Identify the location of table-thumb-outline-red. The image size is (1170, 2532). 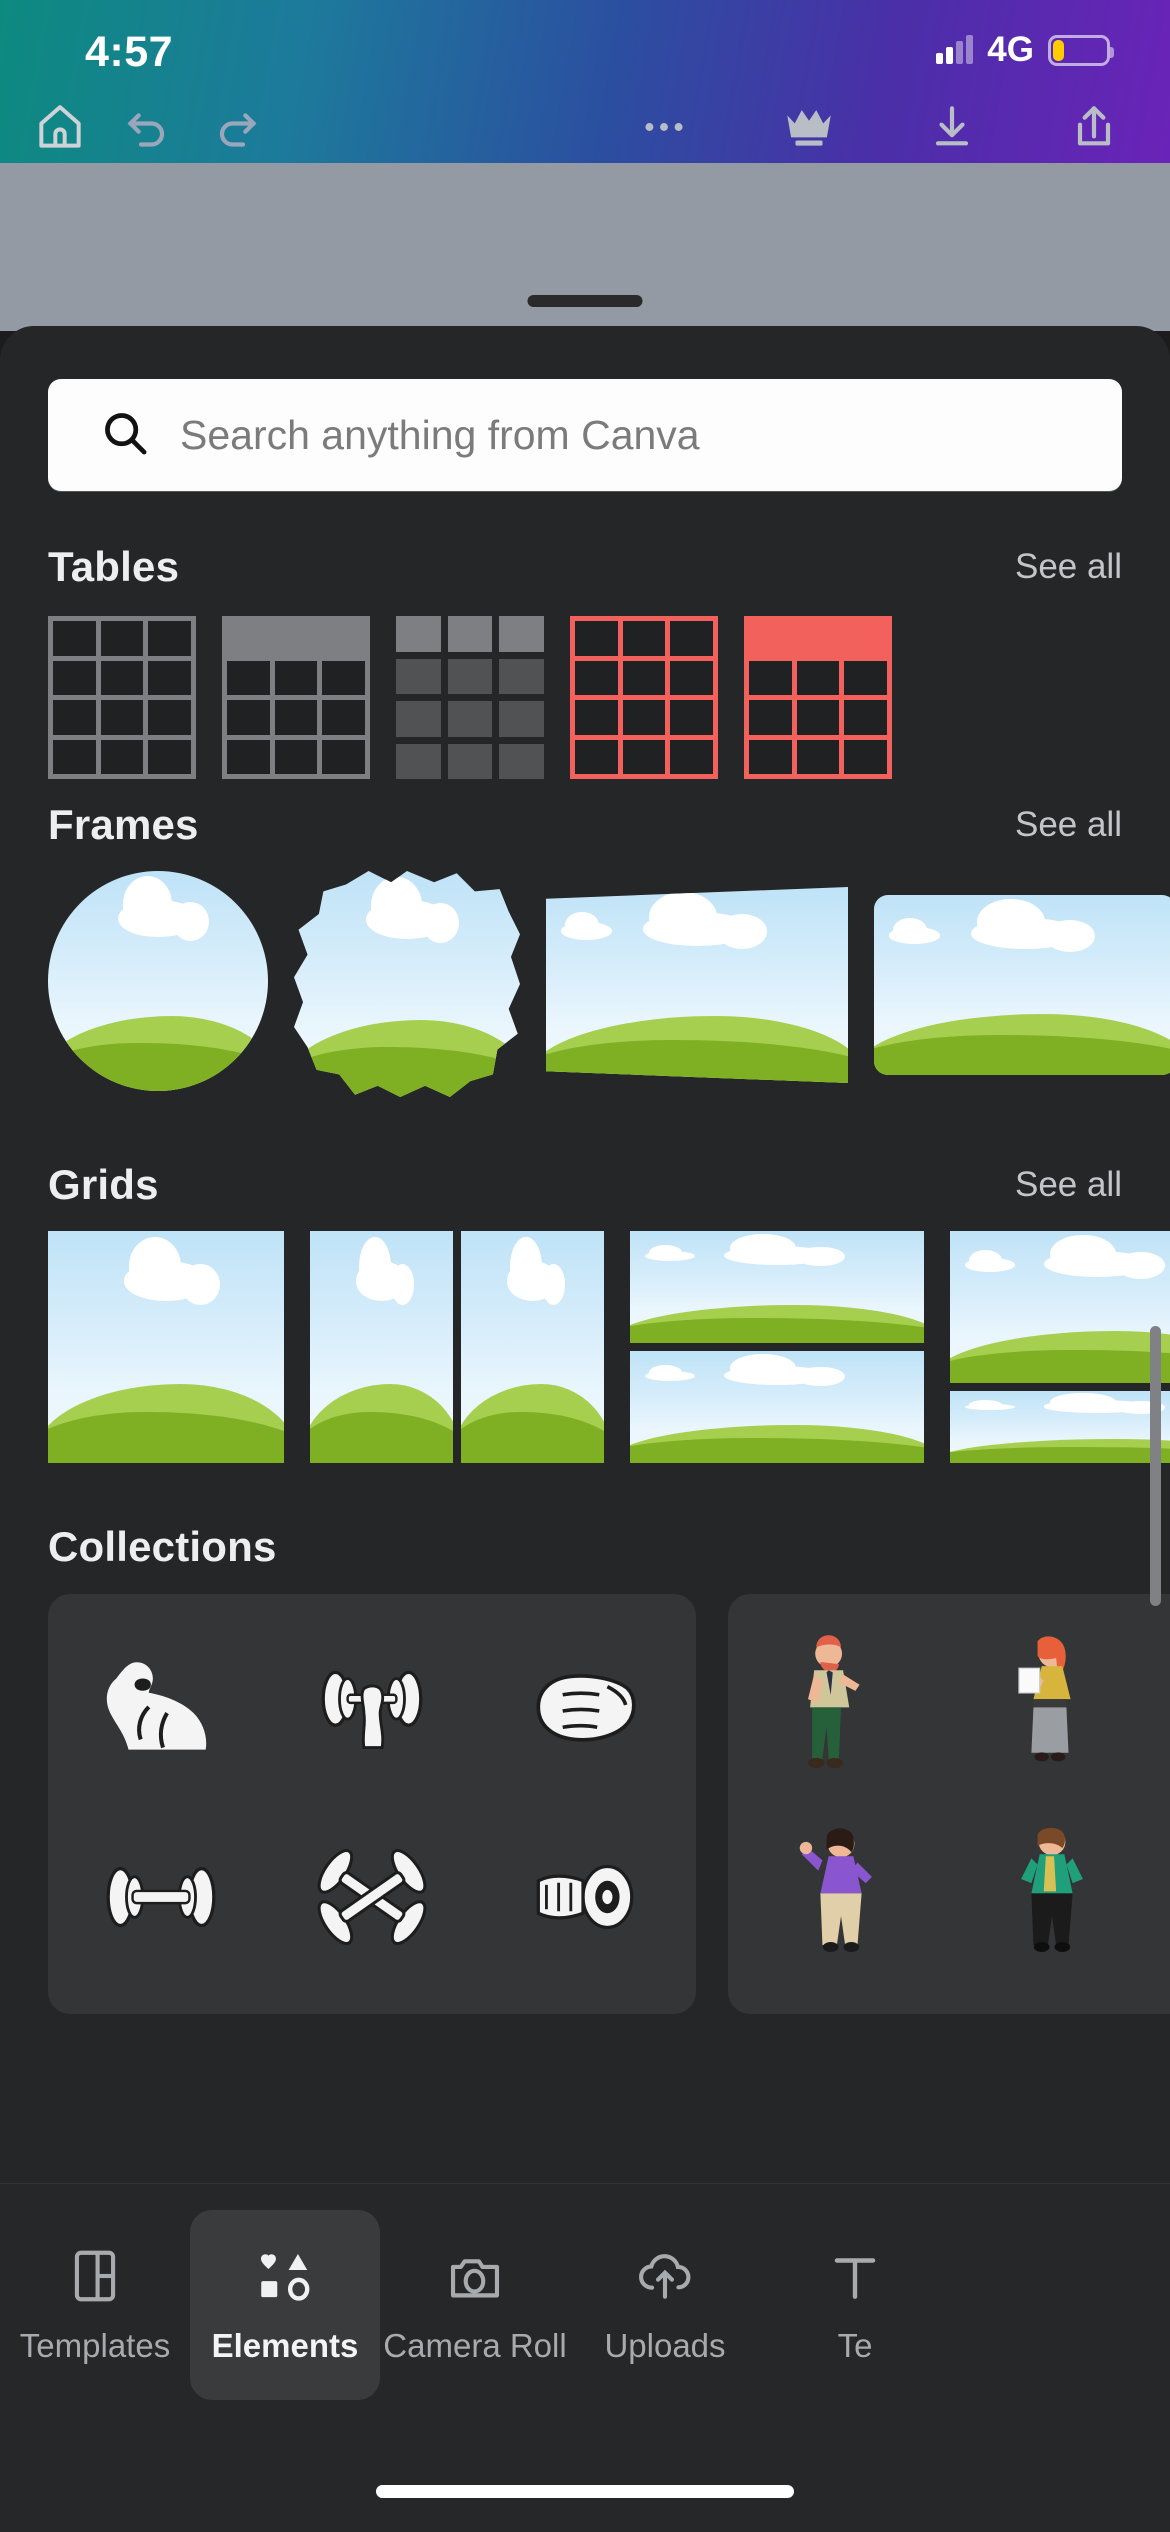
(644, 697).